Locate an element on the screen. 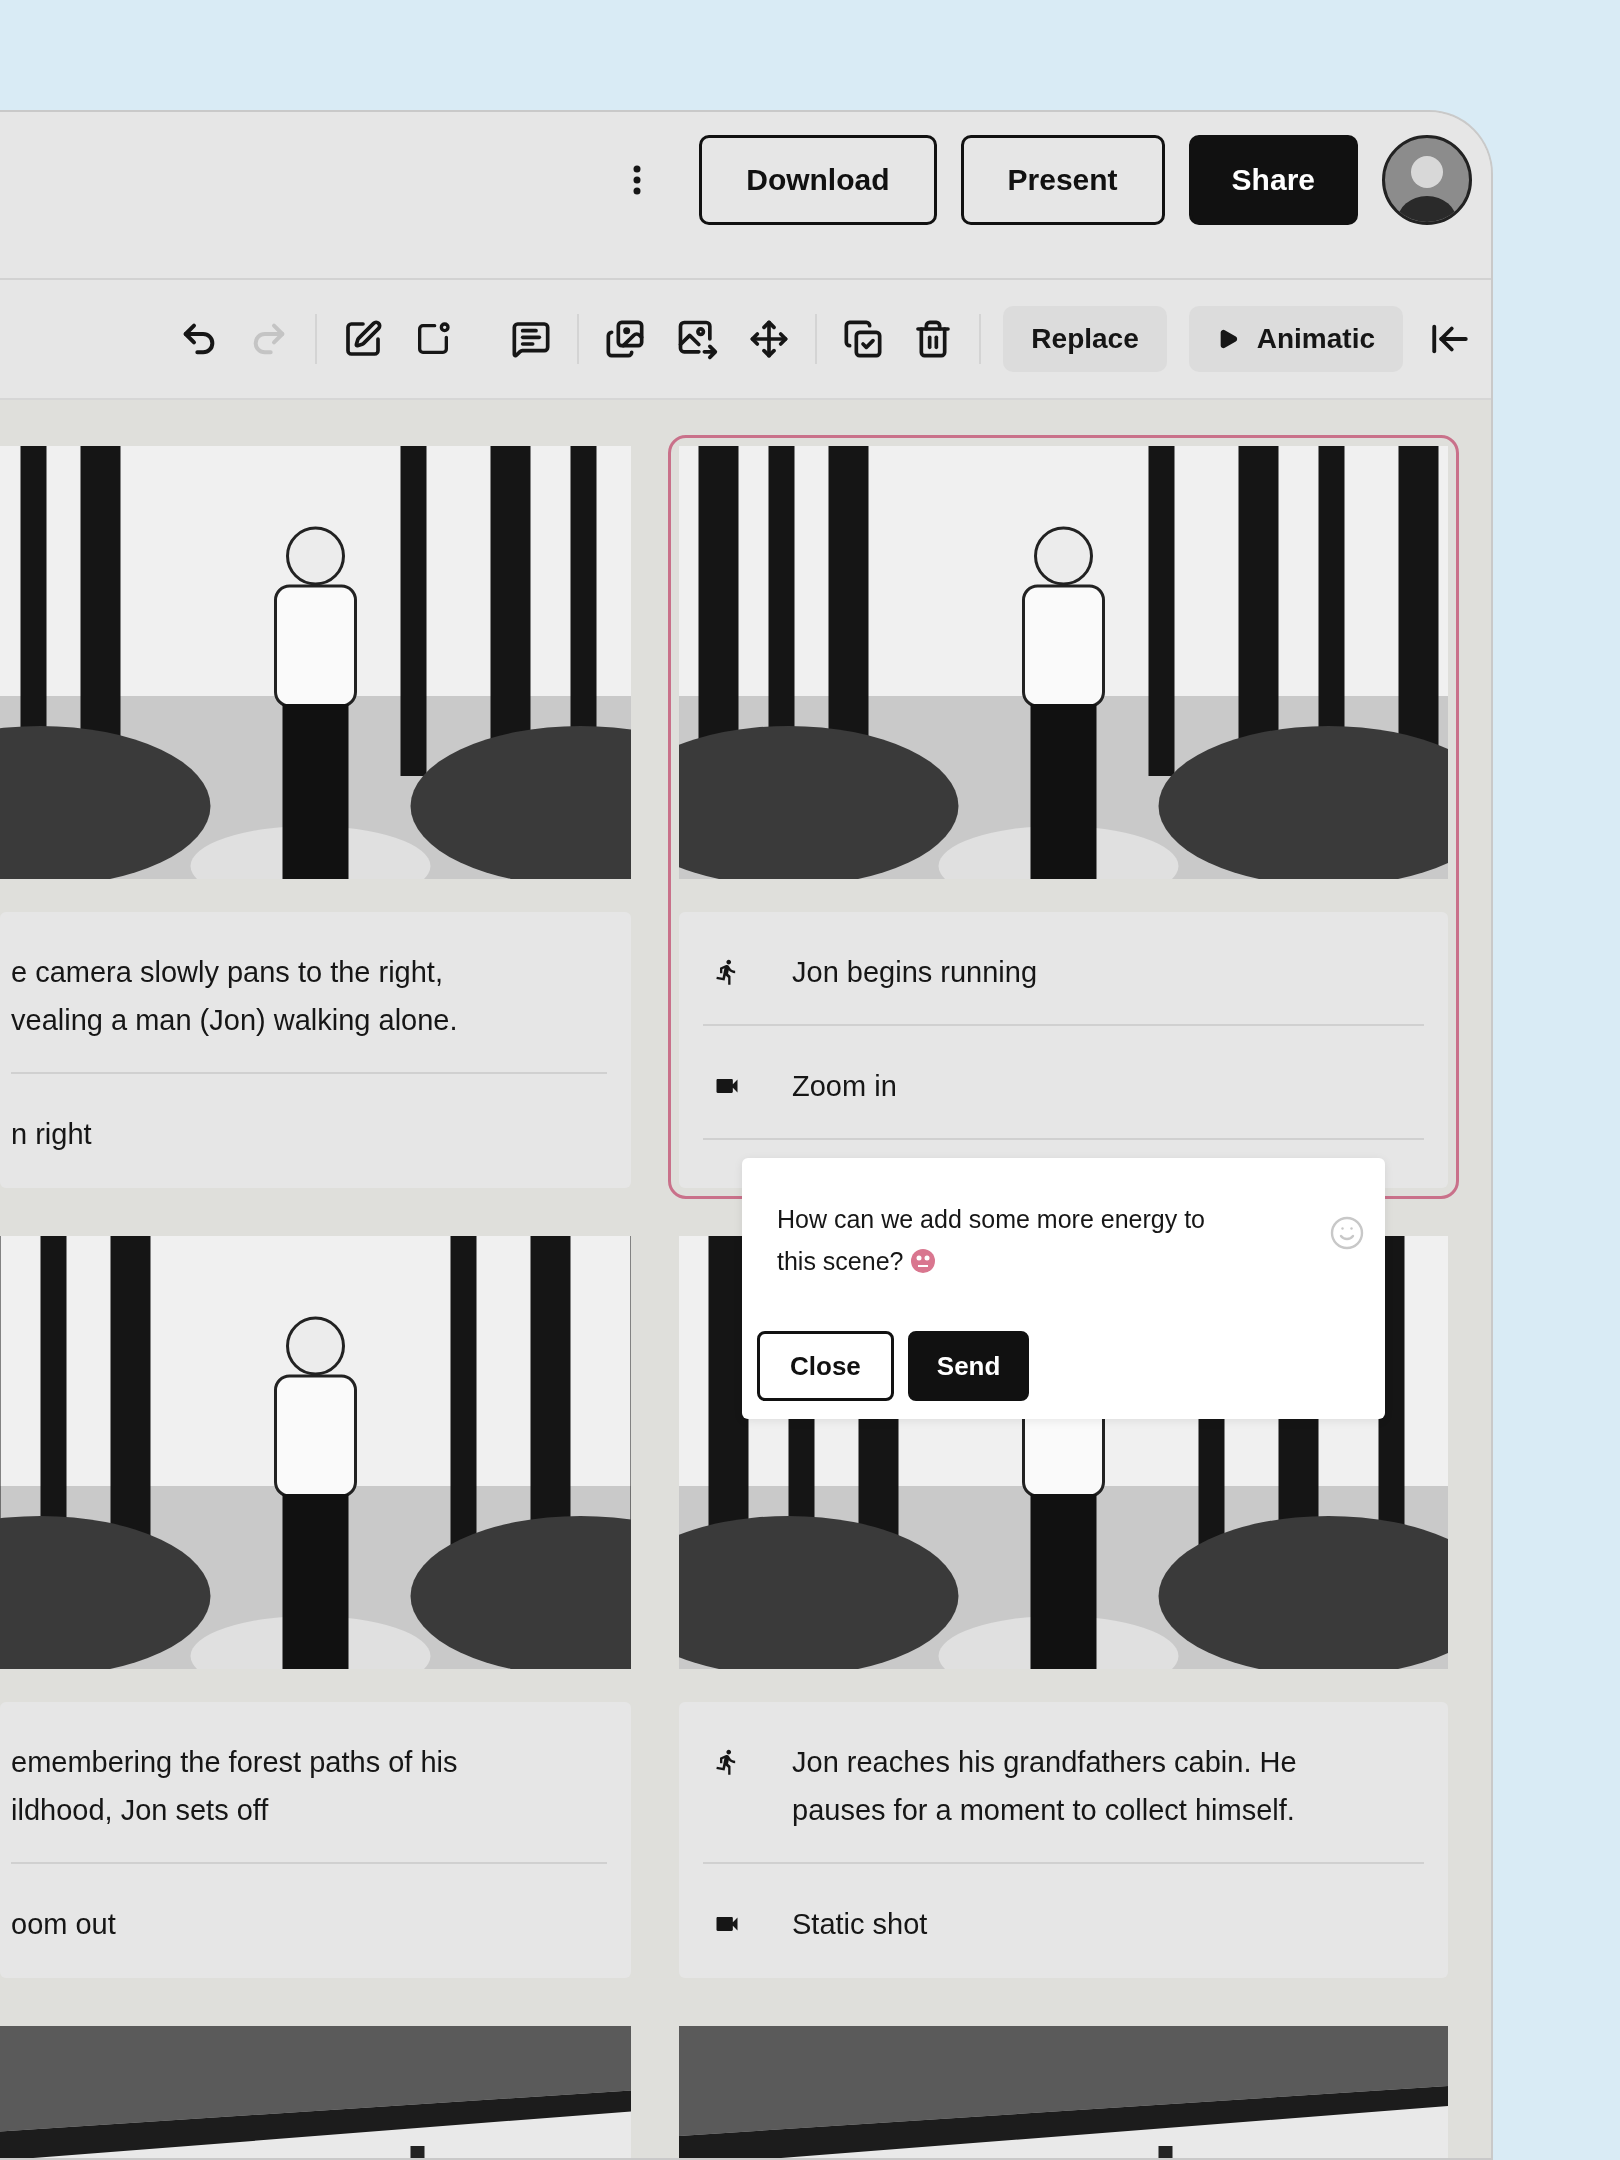  action-text: Jon reaches his grandfathers cabin. He pauses for a moment to collect himself. is located at coordinates (1044, 1786).